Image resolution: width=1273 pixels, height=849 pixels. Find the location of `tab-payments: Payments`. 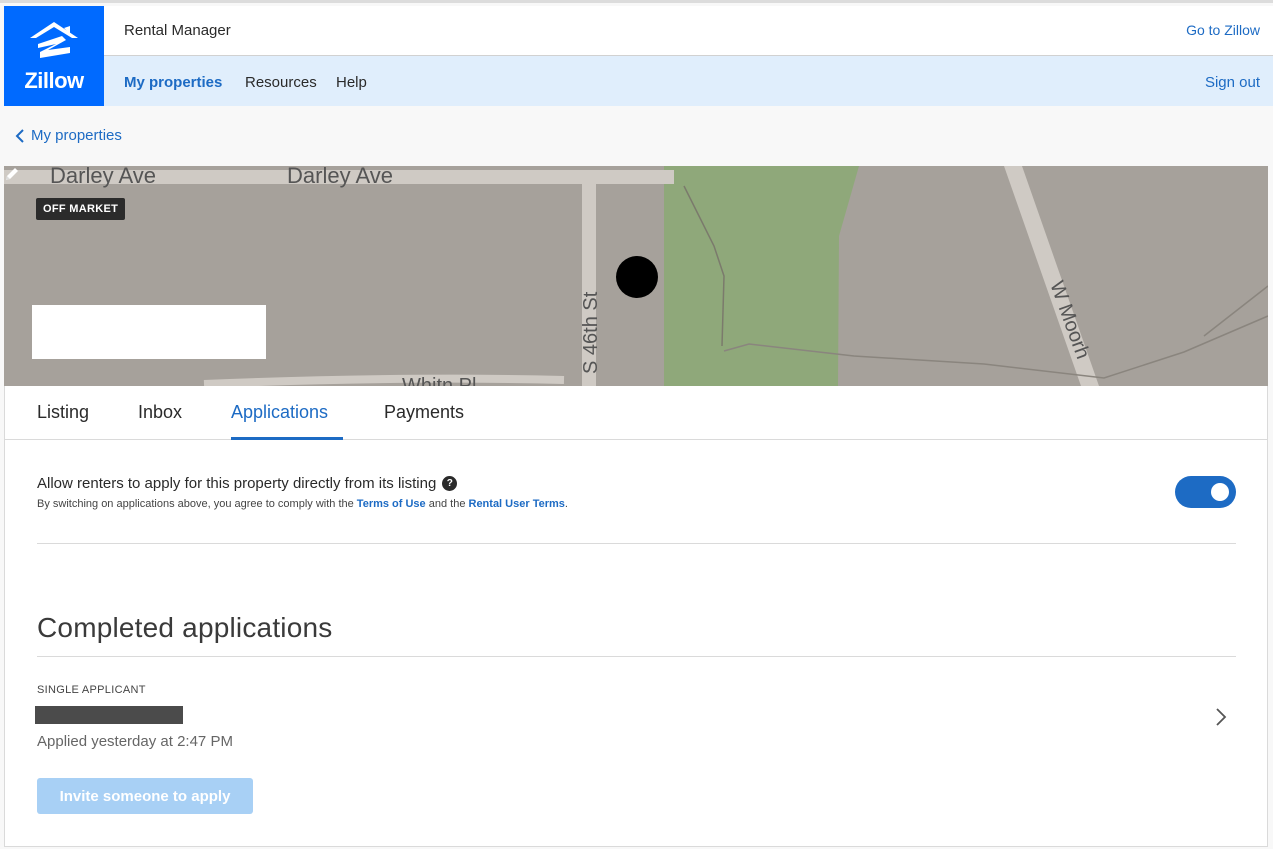

tab-payments: Payments is located at coordinates (424, 412).